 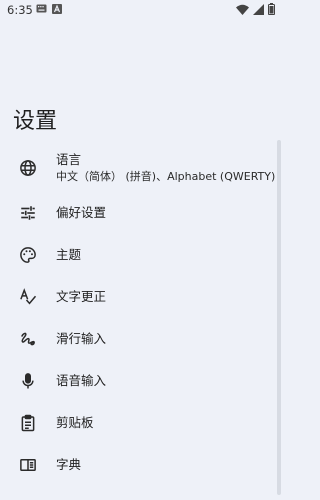 I want to click on setting-text: 字典, so click(x=163, y=465).